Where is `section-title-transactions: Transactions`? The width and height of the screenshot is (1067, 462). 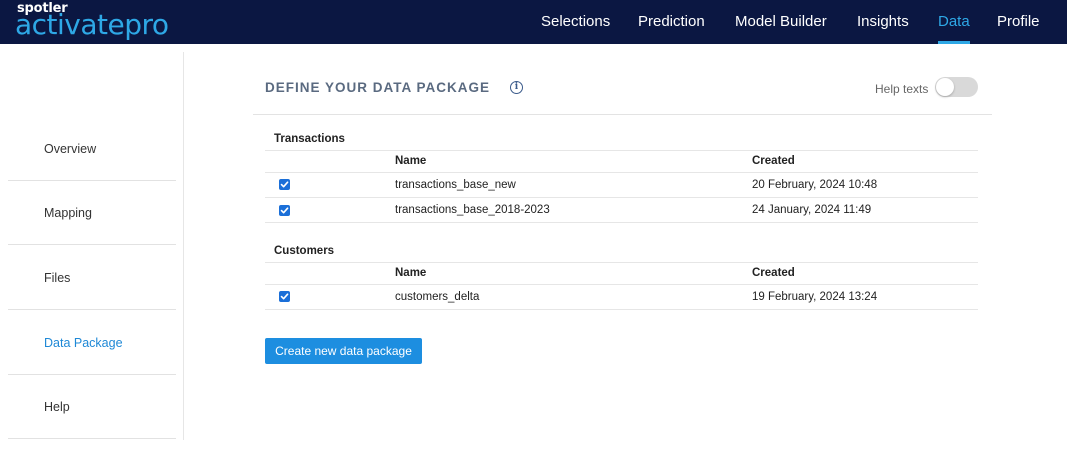
section-title-transactions: Transactions is located at coordinates (309, 139).